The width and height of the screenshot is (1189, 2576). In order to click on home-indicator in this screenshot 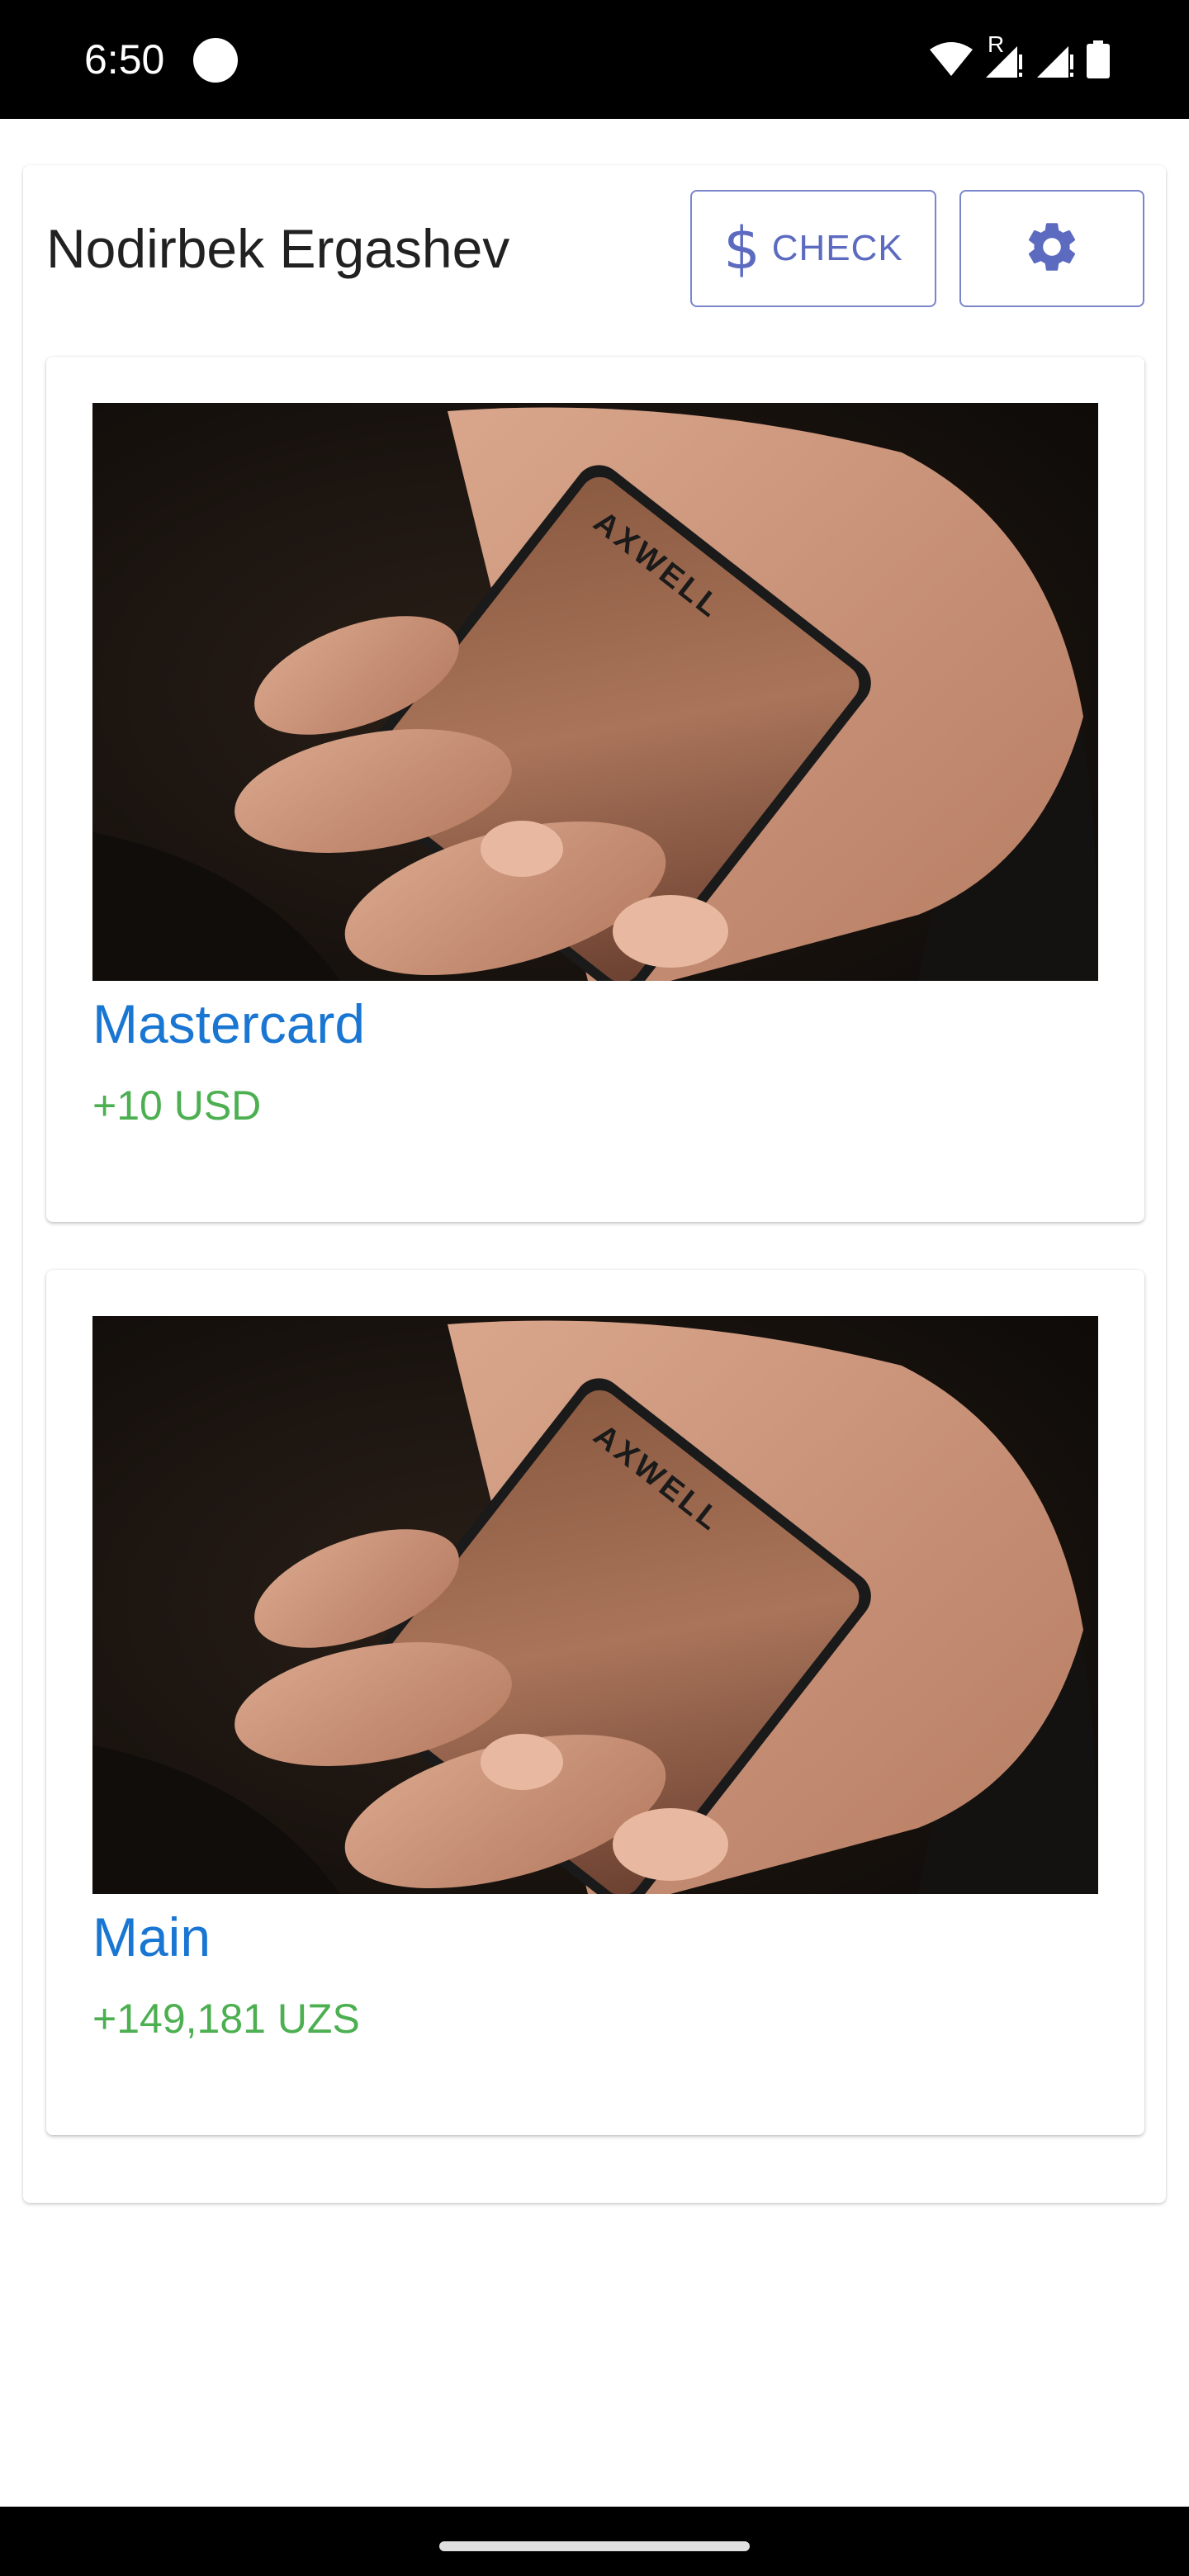, I will do `click(594, 2546)`.